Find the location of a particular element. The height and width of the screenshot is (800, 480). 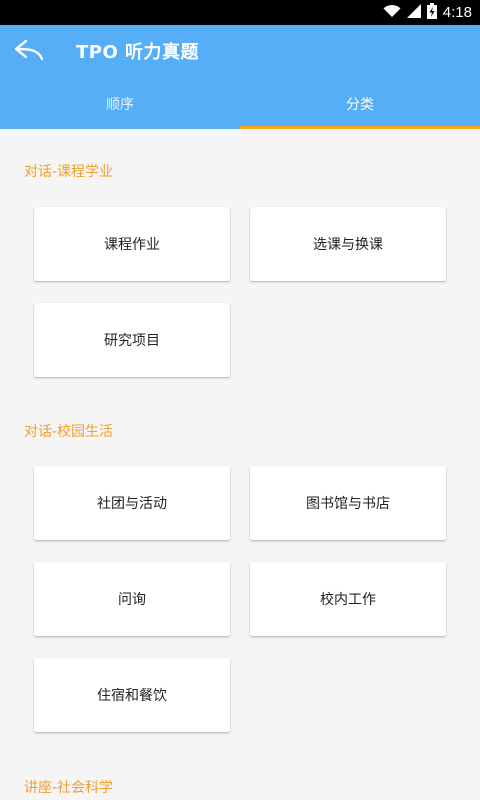

category-card: 校内工作 is located at coordinates (348, 599).